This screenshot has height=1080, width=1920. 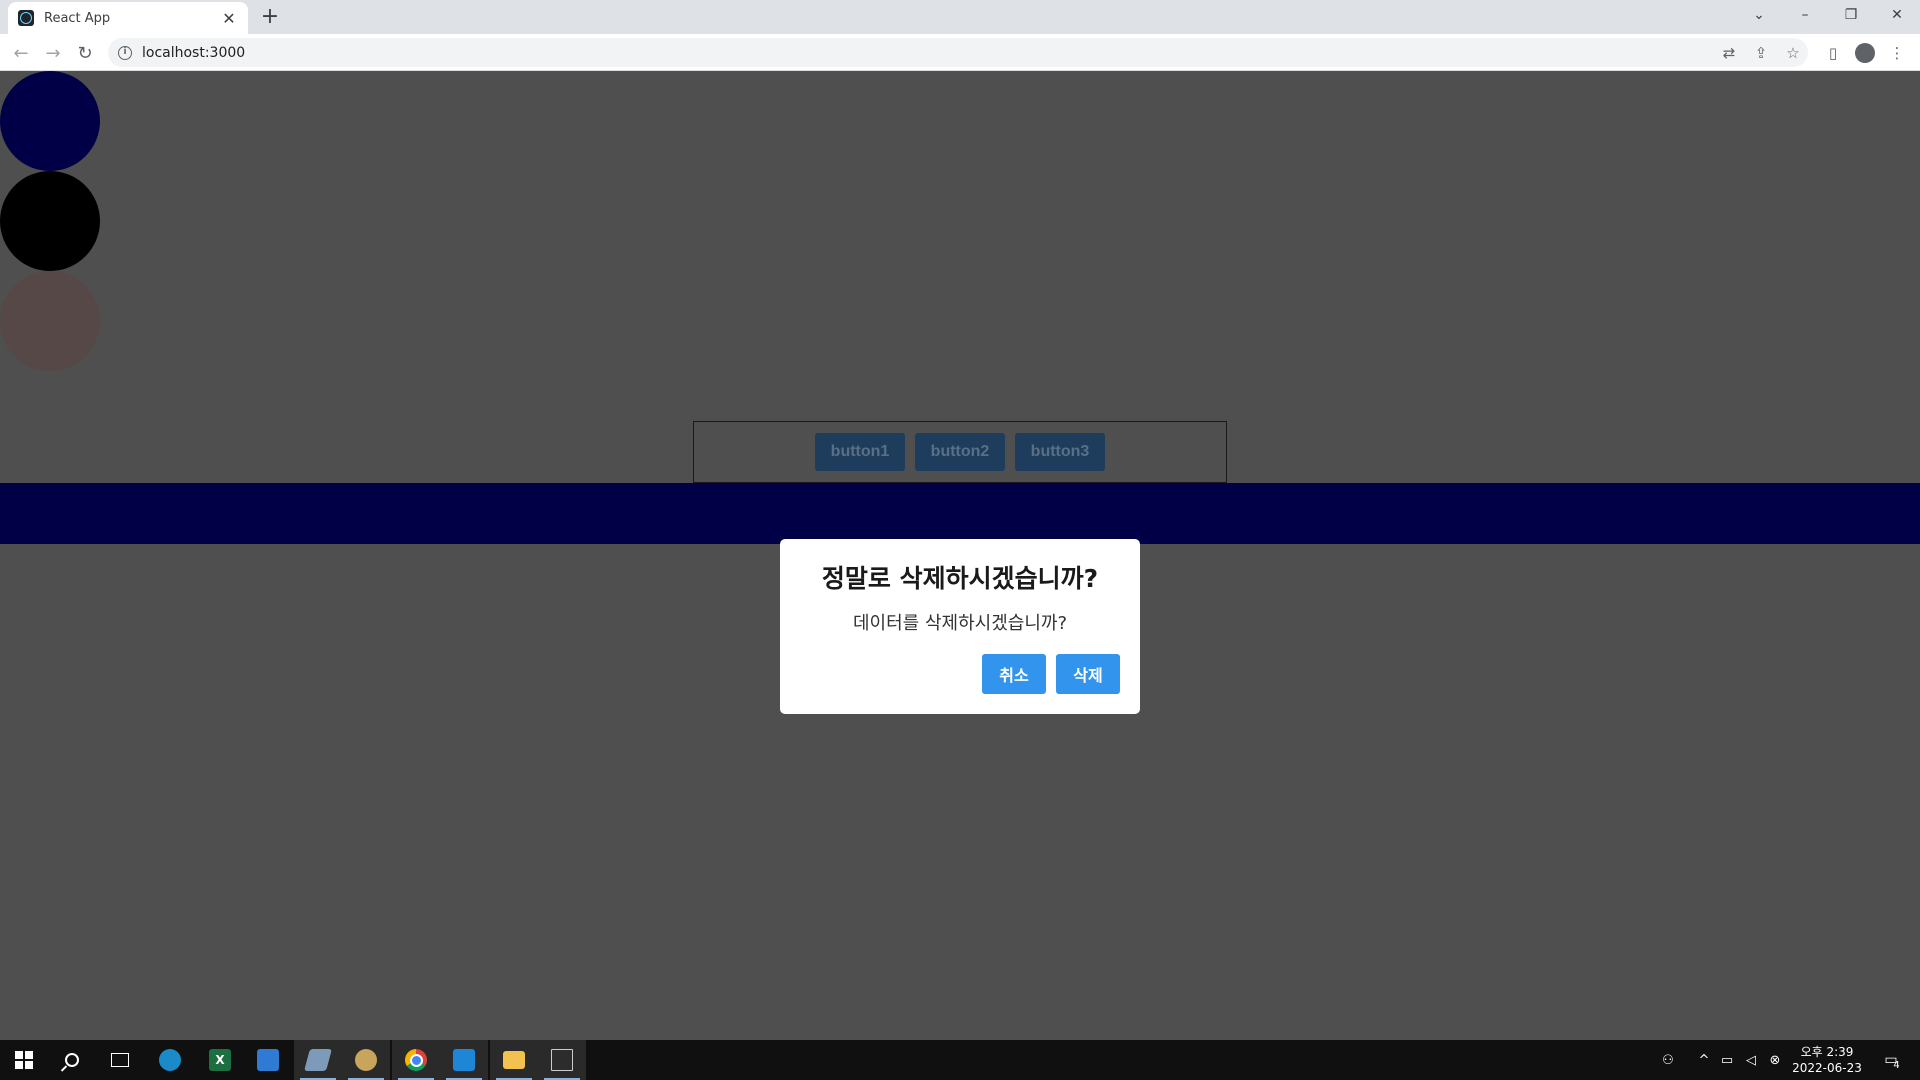 I want to click on messenger-app-icon, so click(x=170, y=1060).